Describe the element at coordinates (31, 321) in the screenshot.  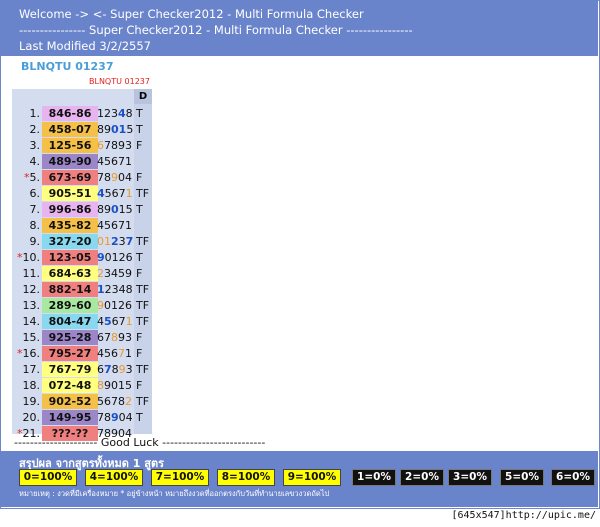
I see `row-index: 14.` at that location.